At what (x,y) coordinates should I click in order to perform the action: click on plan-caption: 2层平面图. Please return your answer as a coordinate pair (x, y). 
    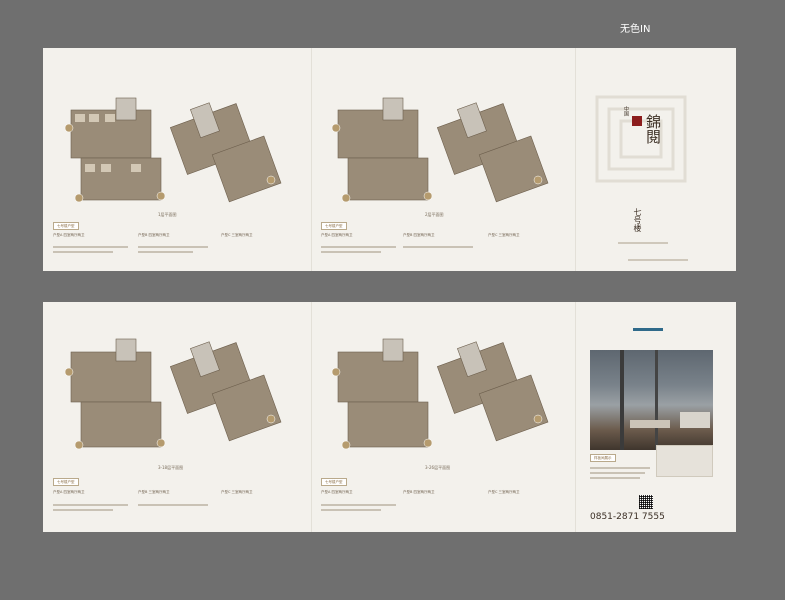
    Looking at the image, I should click on (434, 214).